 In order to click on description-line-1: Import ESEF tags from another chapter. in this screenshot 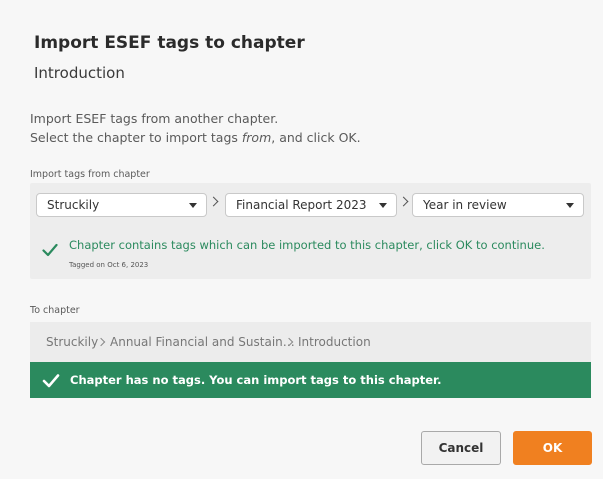, I will do `click(154, 118)`.